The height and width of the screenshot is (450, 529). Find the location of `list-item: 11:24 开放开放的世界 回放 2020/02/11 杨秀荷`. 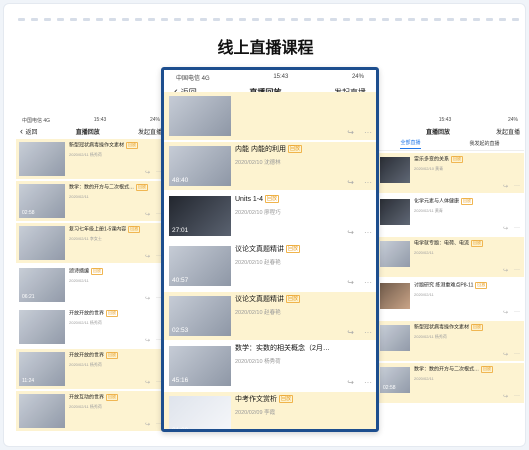

list-item: 11:24 开放开放的世界 回放 2020/02/11 杨秀荷 is located at coordinates (91, 369).